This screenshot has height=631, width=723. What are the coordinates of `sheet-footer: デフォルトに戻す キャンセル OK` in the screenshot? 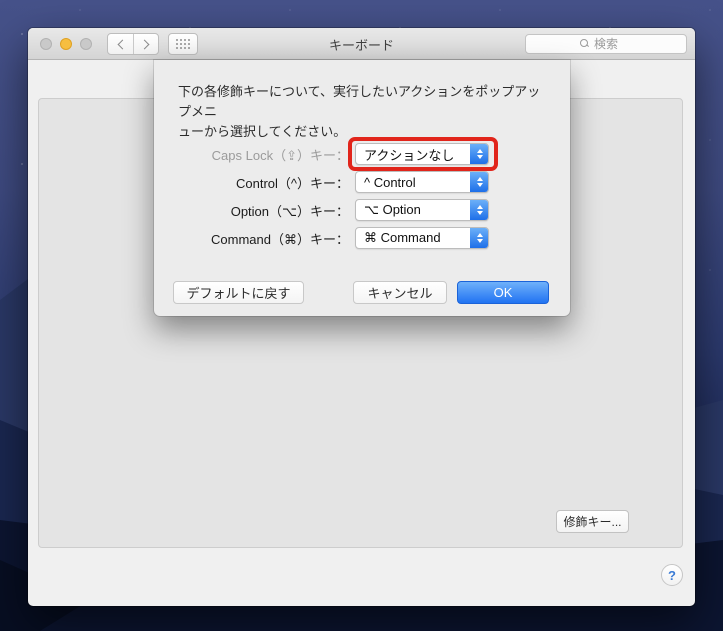 It's located at (362, 292).